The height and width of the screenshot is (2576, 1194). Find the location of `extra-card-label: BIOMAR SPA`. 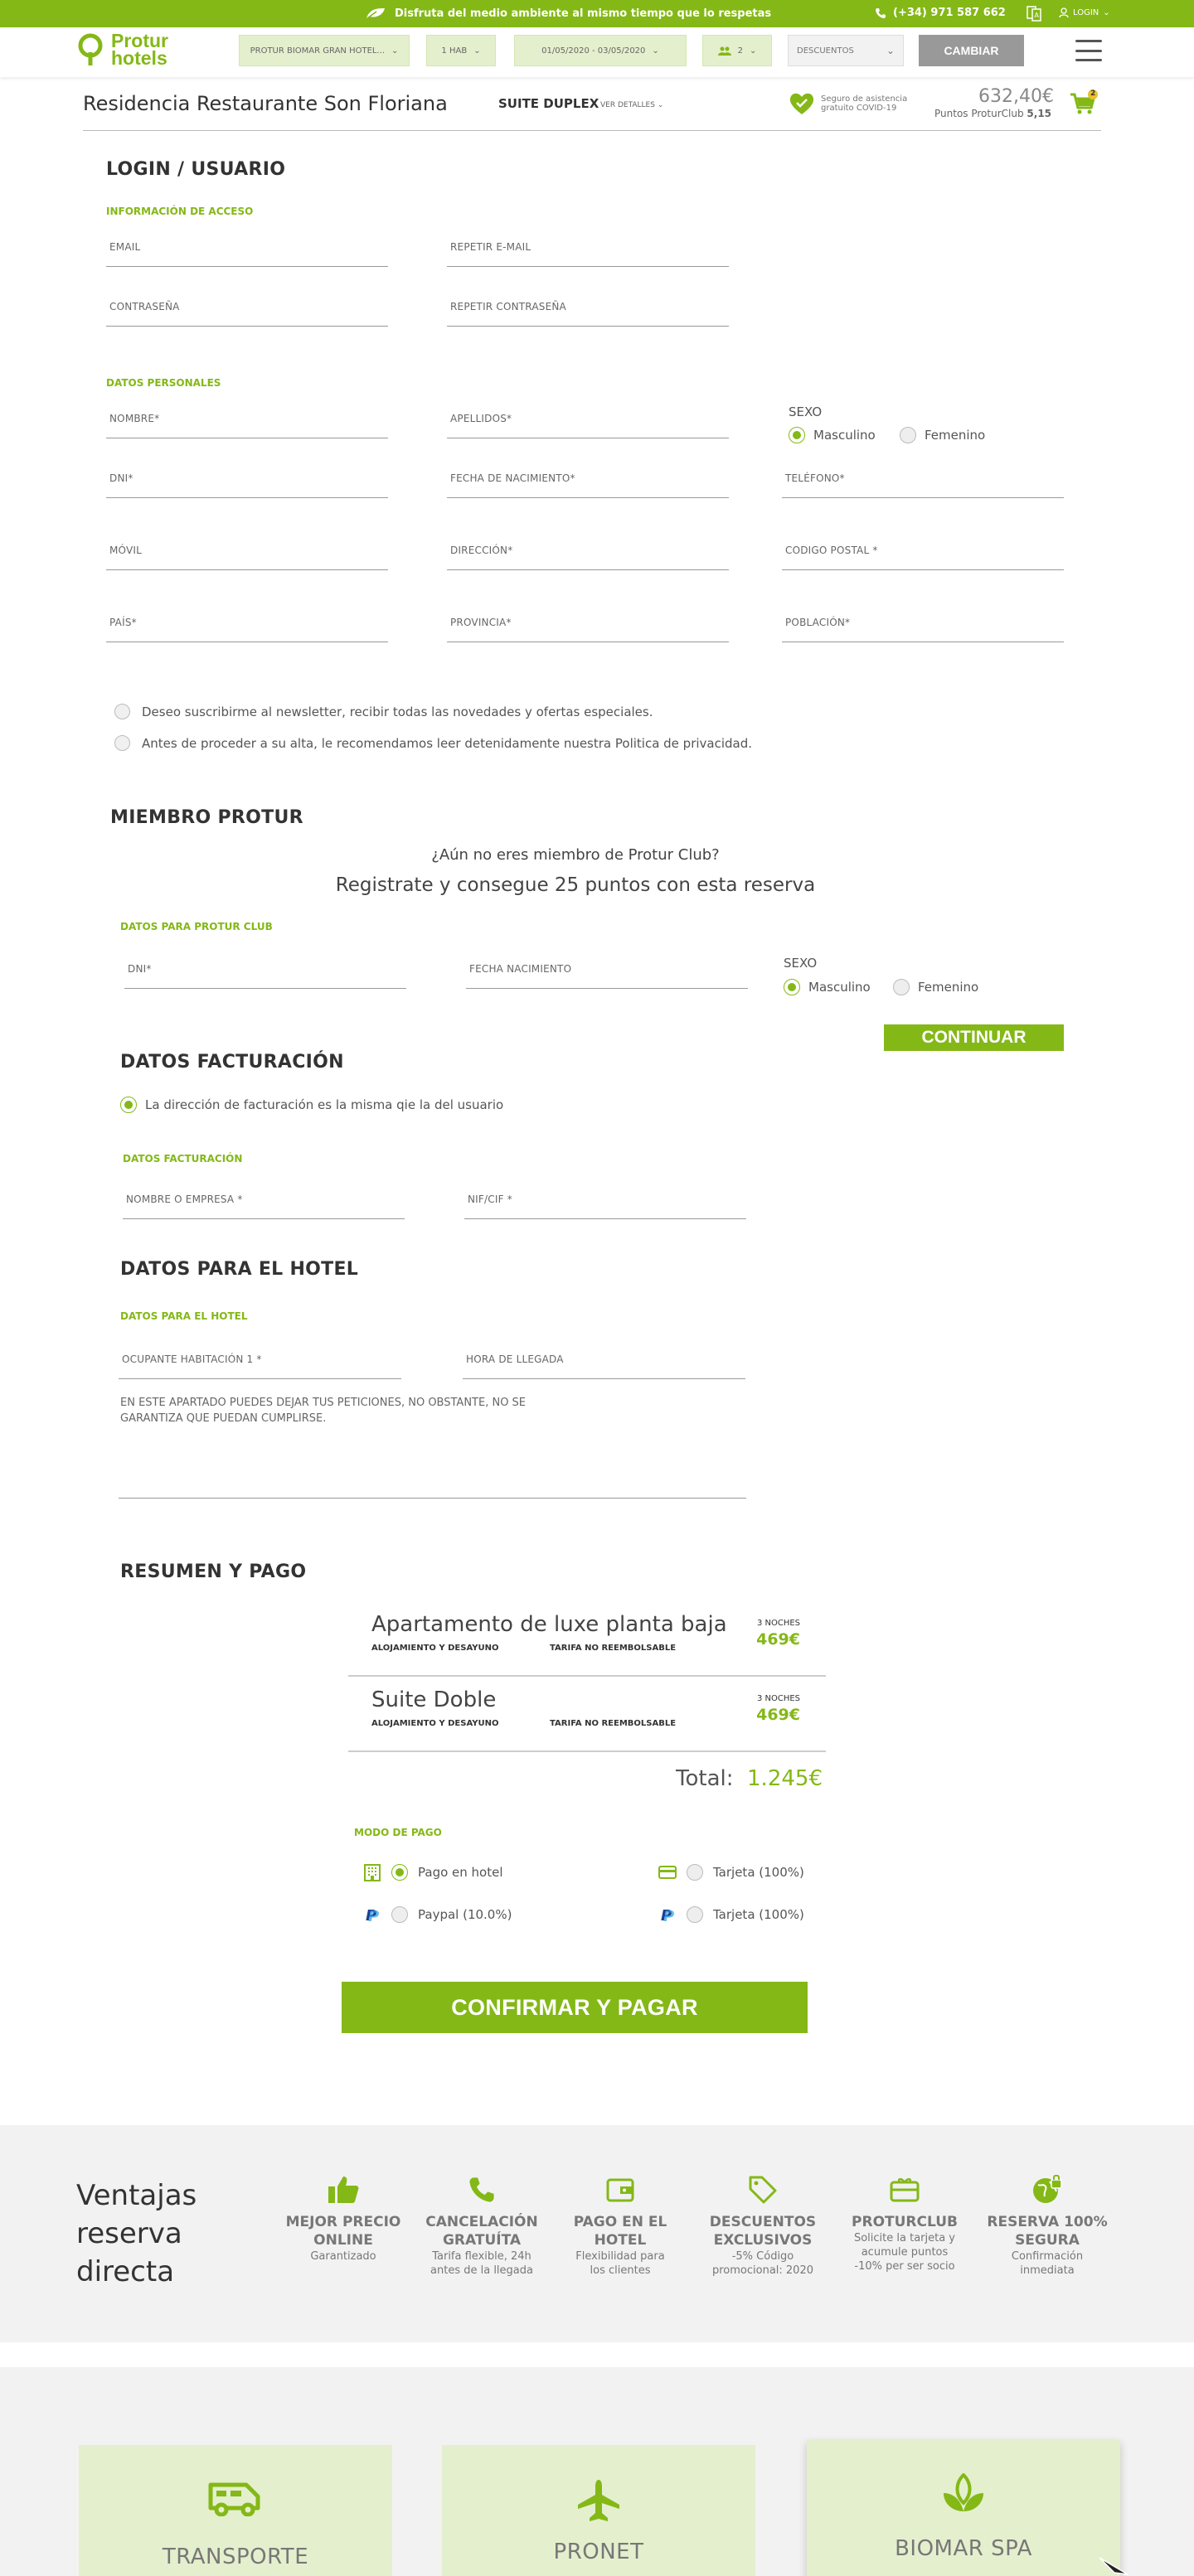

extra-card-label: BIOMAR SPA is located at coordinates (963, 2548).